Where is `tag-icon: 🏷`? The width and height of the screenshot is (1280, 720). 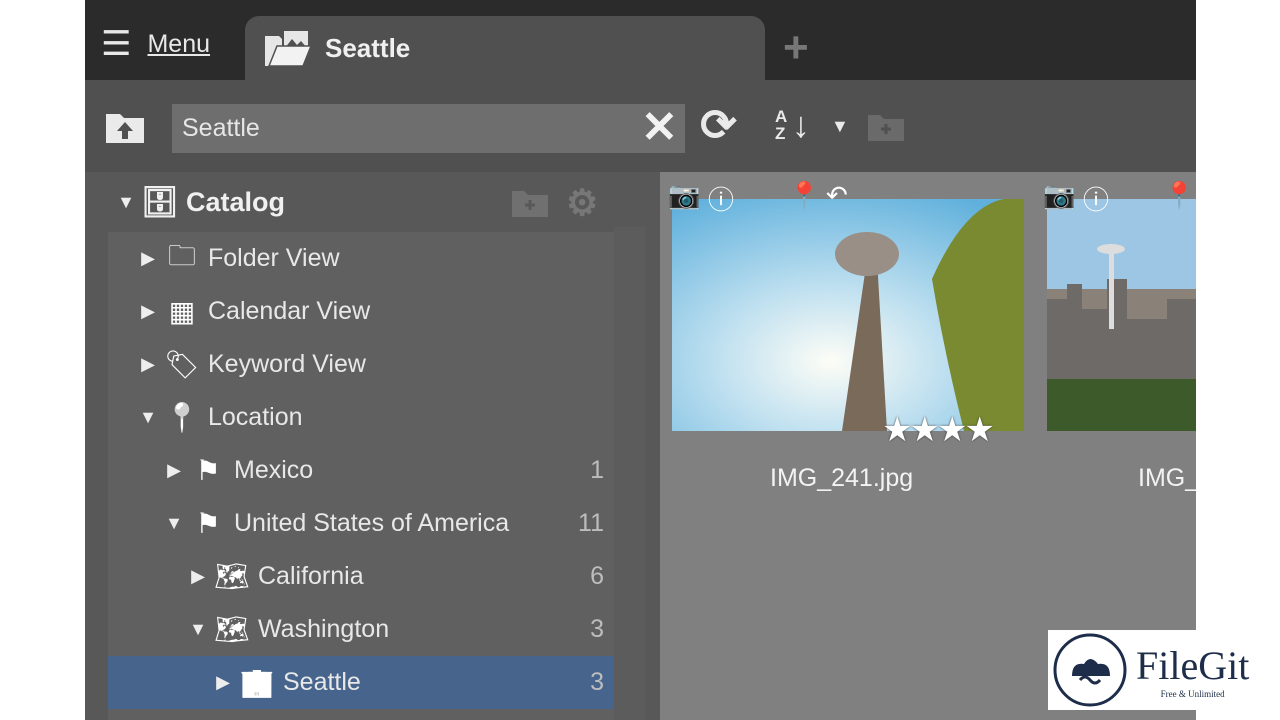 tag-icon: 🏷 is located at coordinates (182, 364).